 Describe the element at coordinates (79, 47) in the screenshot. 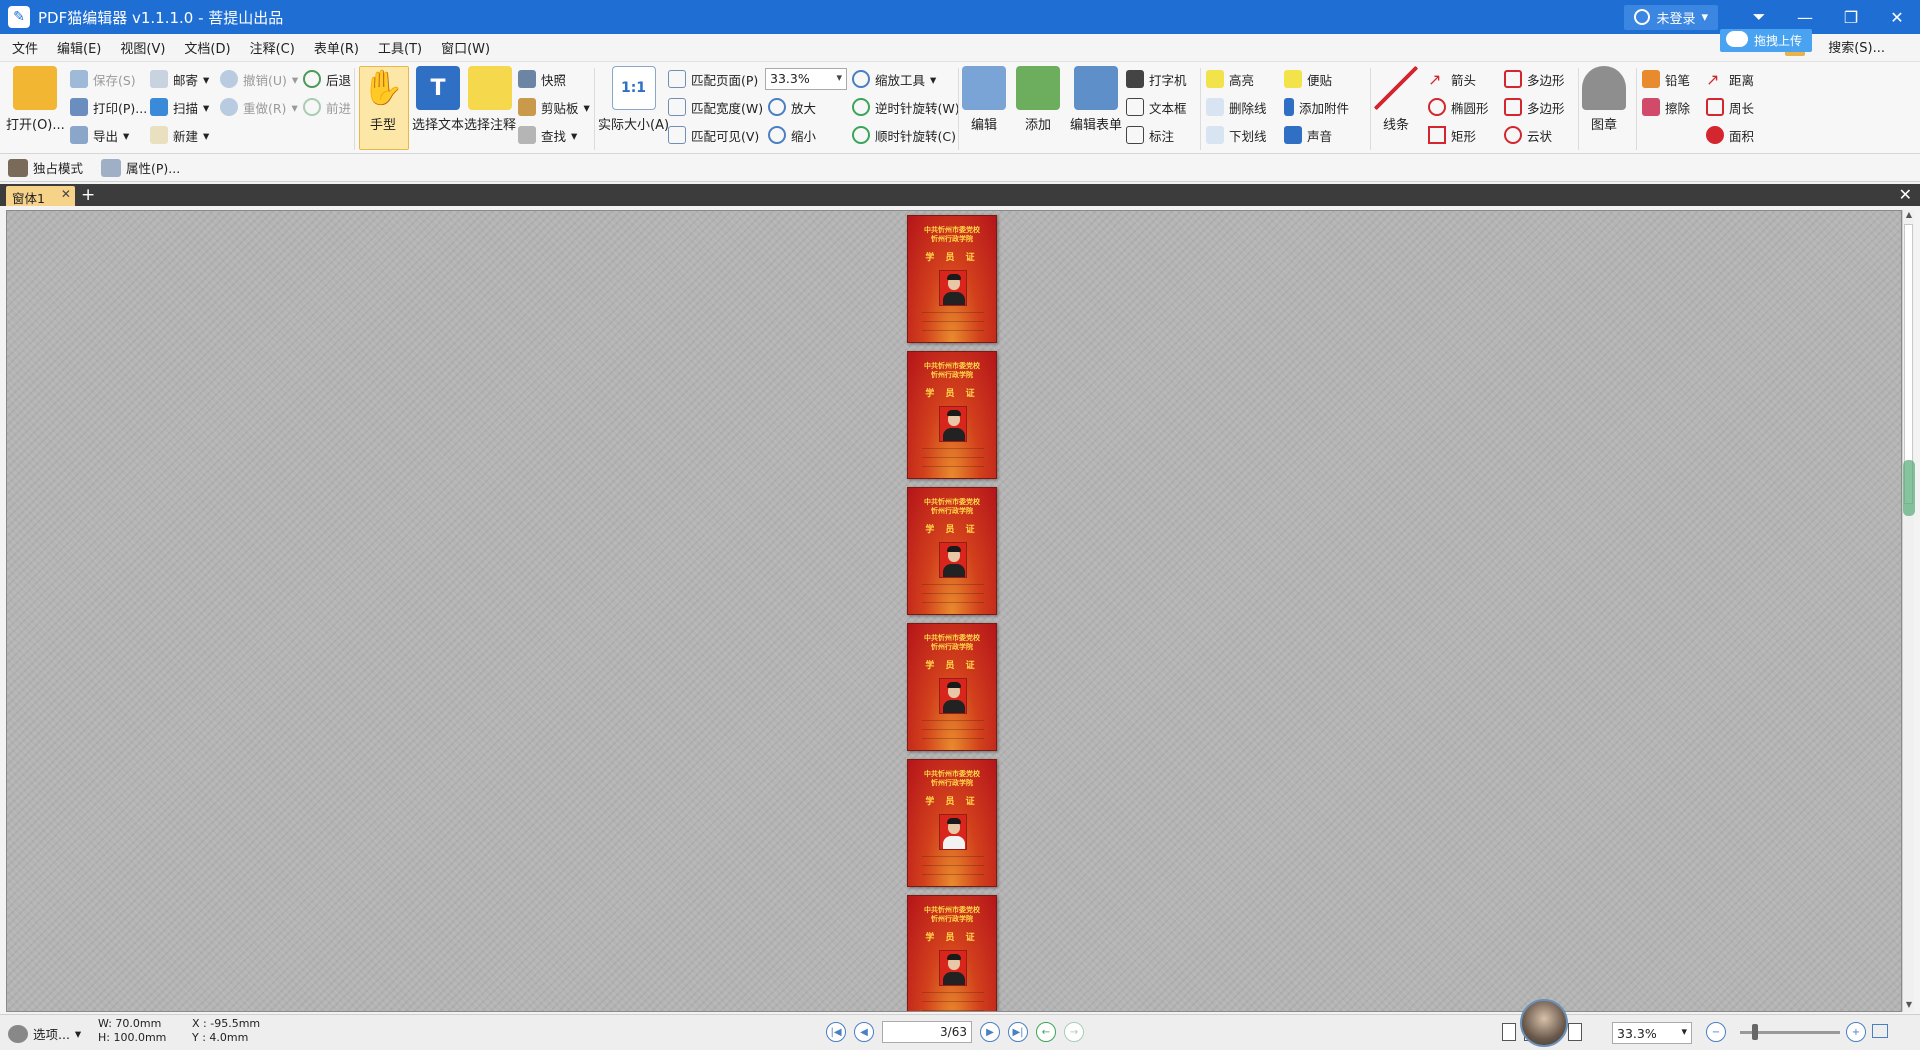

I see `menu-edit: 编辑(E)` at that location.